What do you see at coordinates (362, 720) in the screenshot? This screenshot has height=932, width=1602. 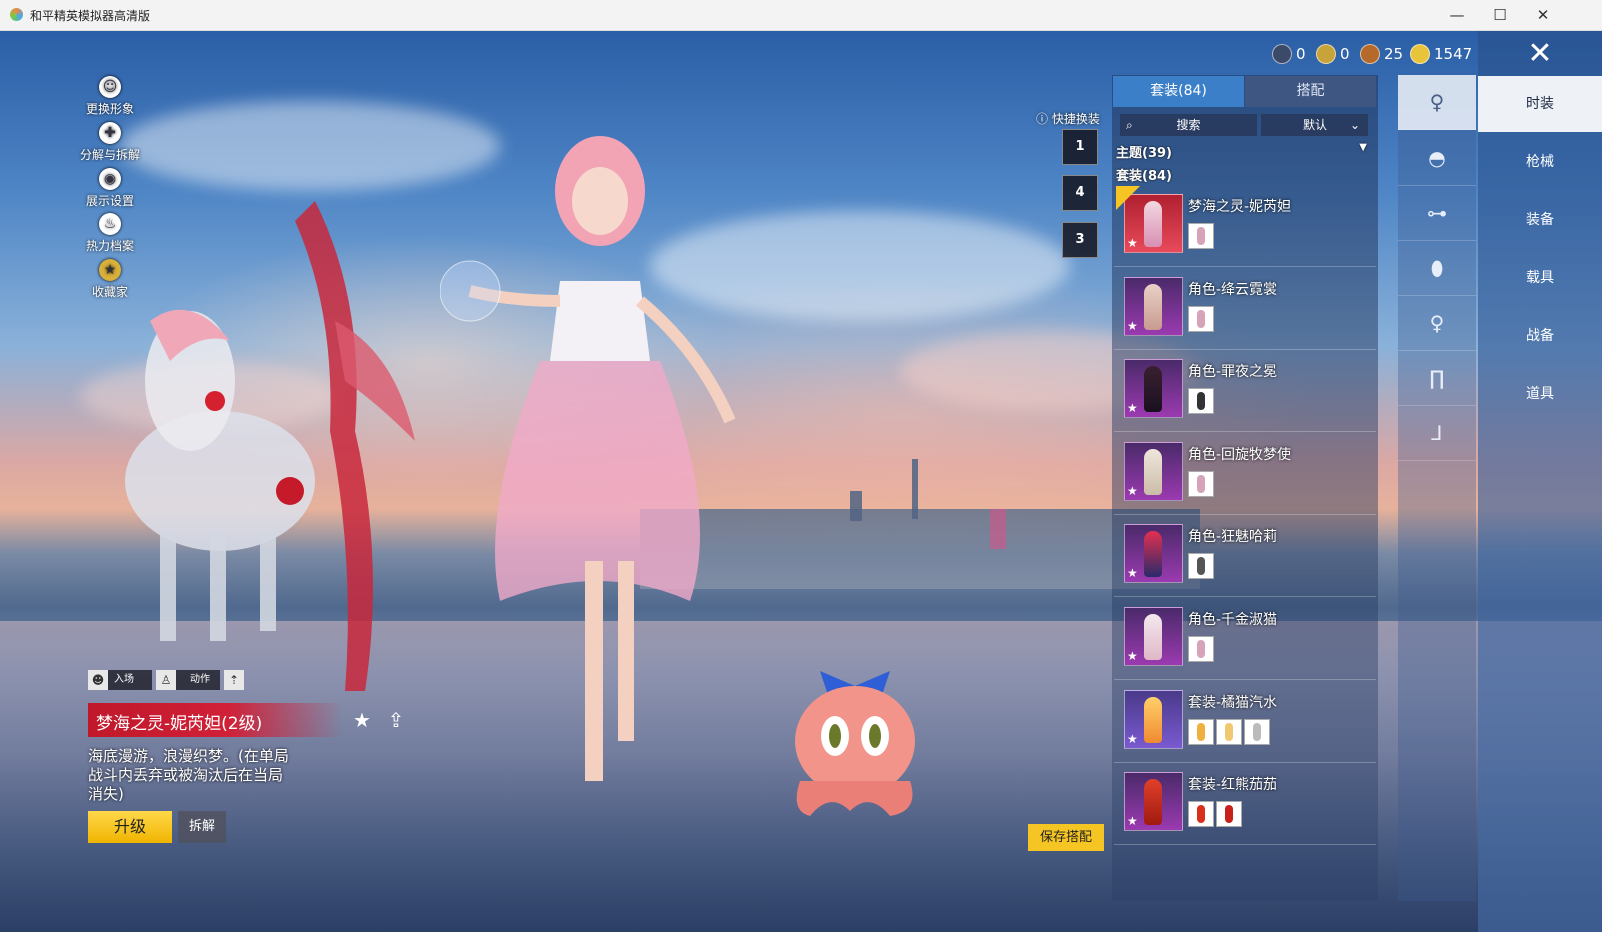 I see `favorite-star-icon: ★` at bounding box center [362, 720].